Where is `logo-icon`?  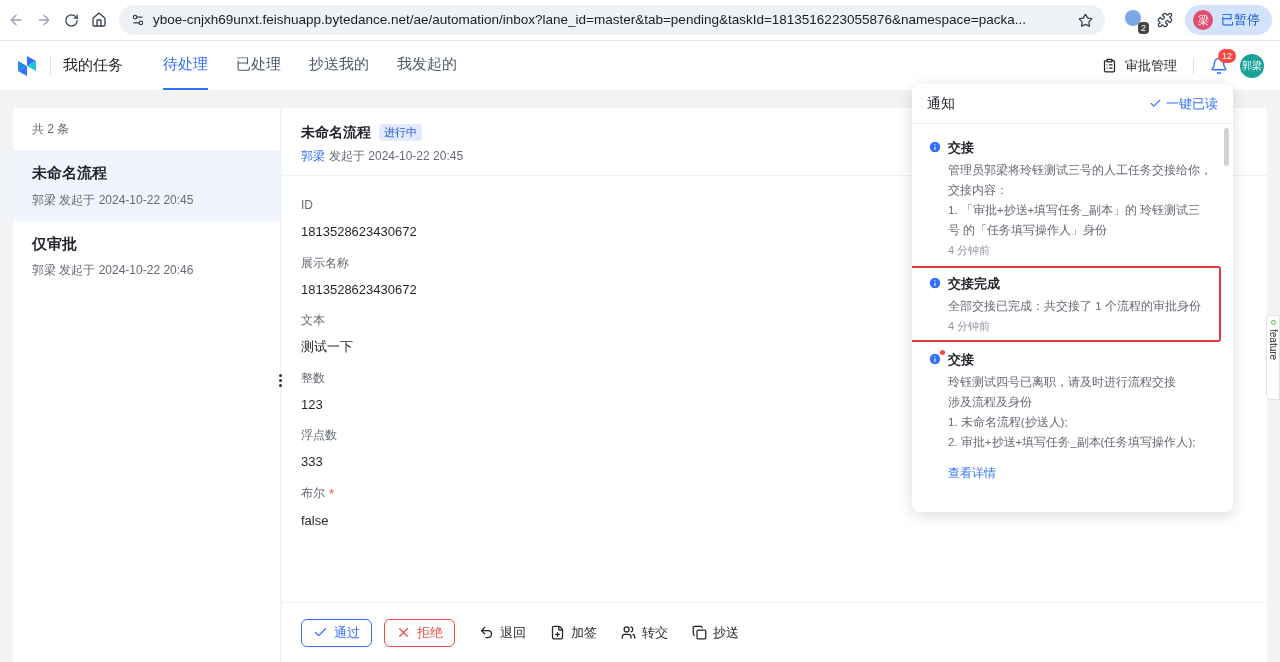 logo-icon is located at coordinates (27, 65).